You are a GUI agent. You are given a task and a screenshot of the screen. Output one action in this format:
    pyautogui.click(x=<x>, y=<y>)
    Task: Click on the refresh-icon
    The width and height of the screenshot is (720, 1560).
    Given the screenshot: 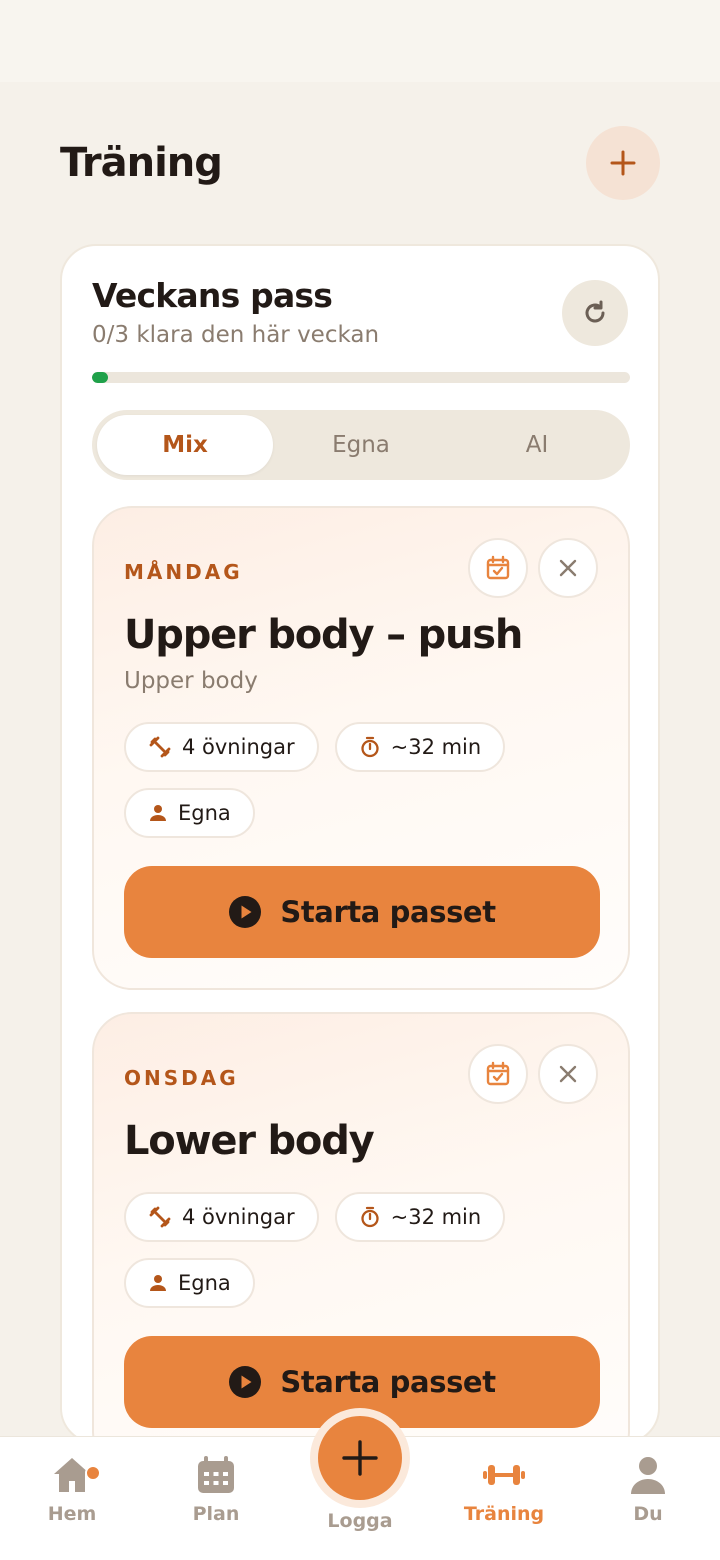 What is the action you would take?
    pyautogui.click(x=595, y=311)
    